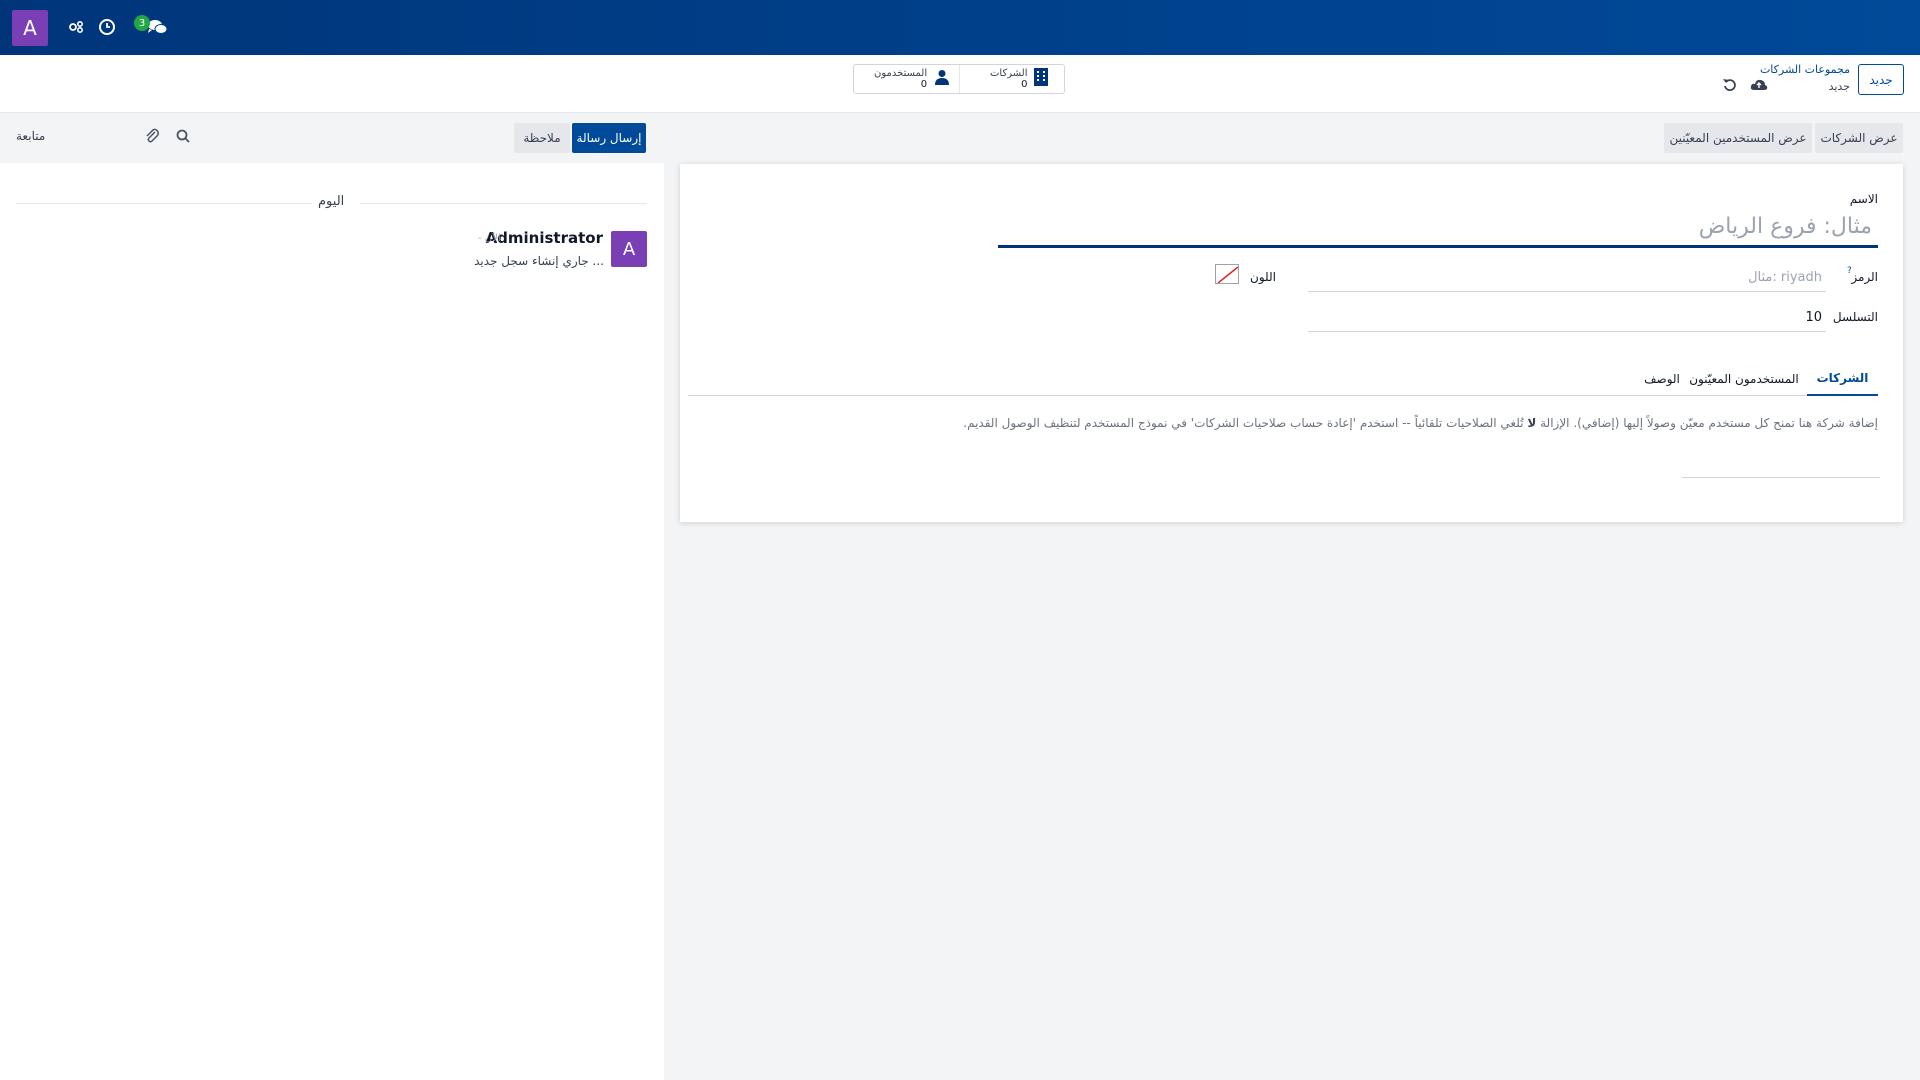  I want to click on breadcrumb-parent: مجموعات الشركات, so click(1805, 69).